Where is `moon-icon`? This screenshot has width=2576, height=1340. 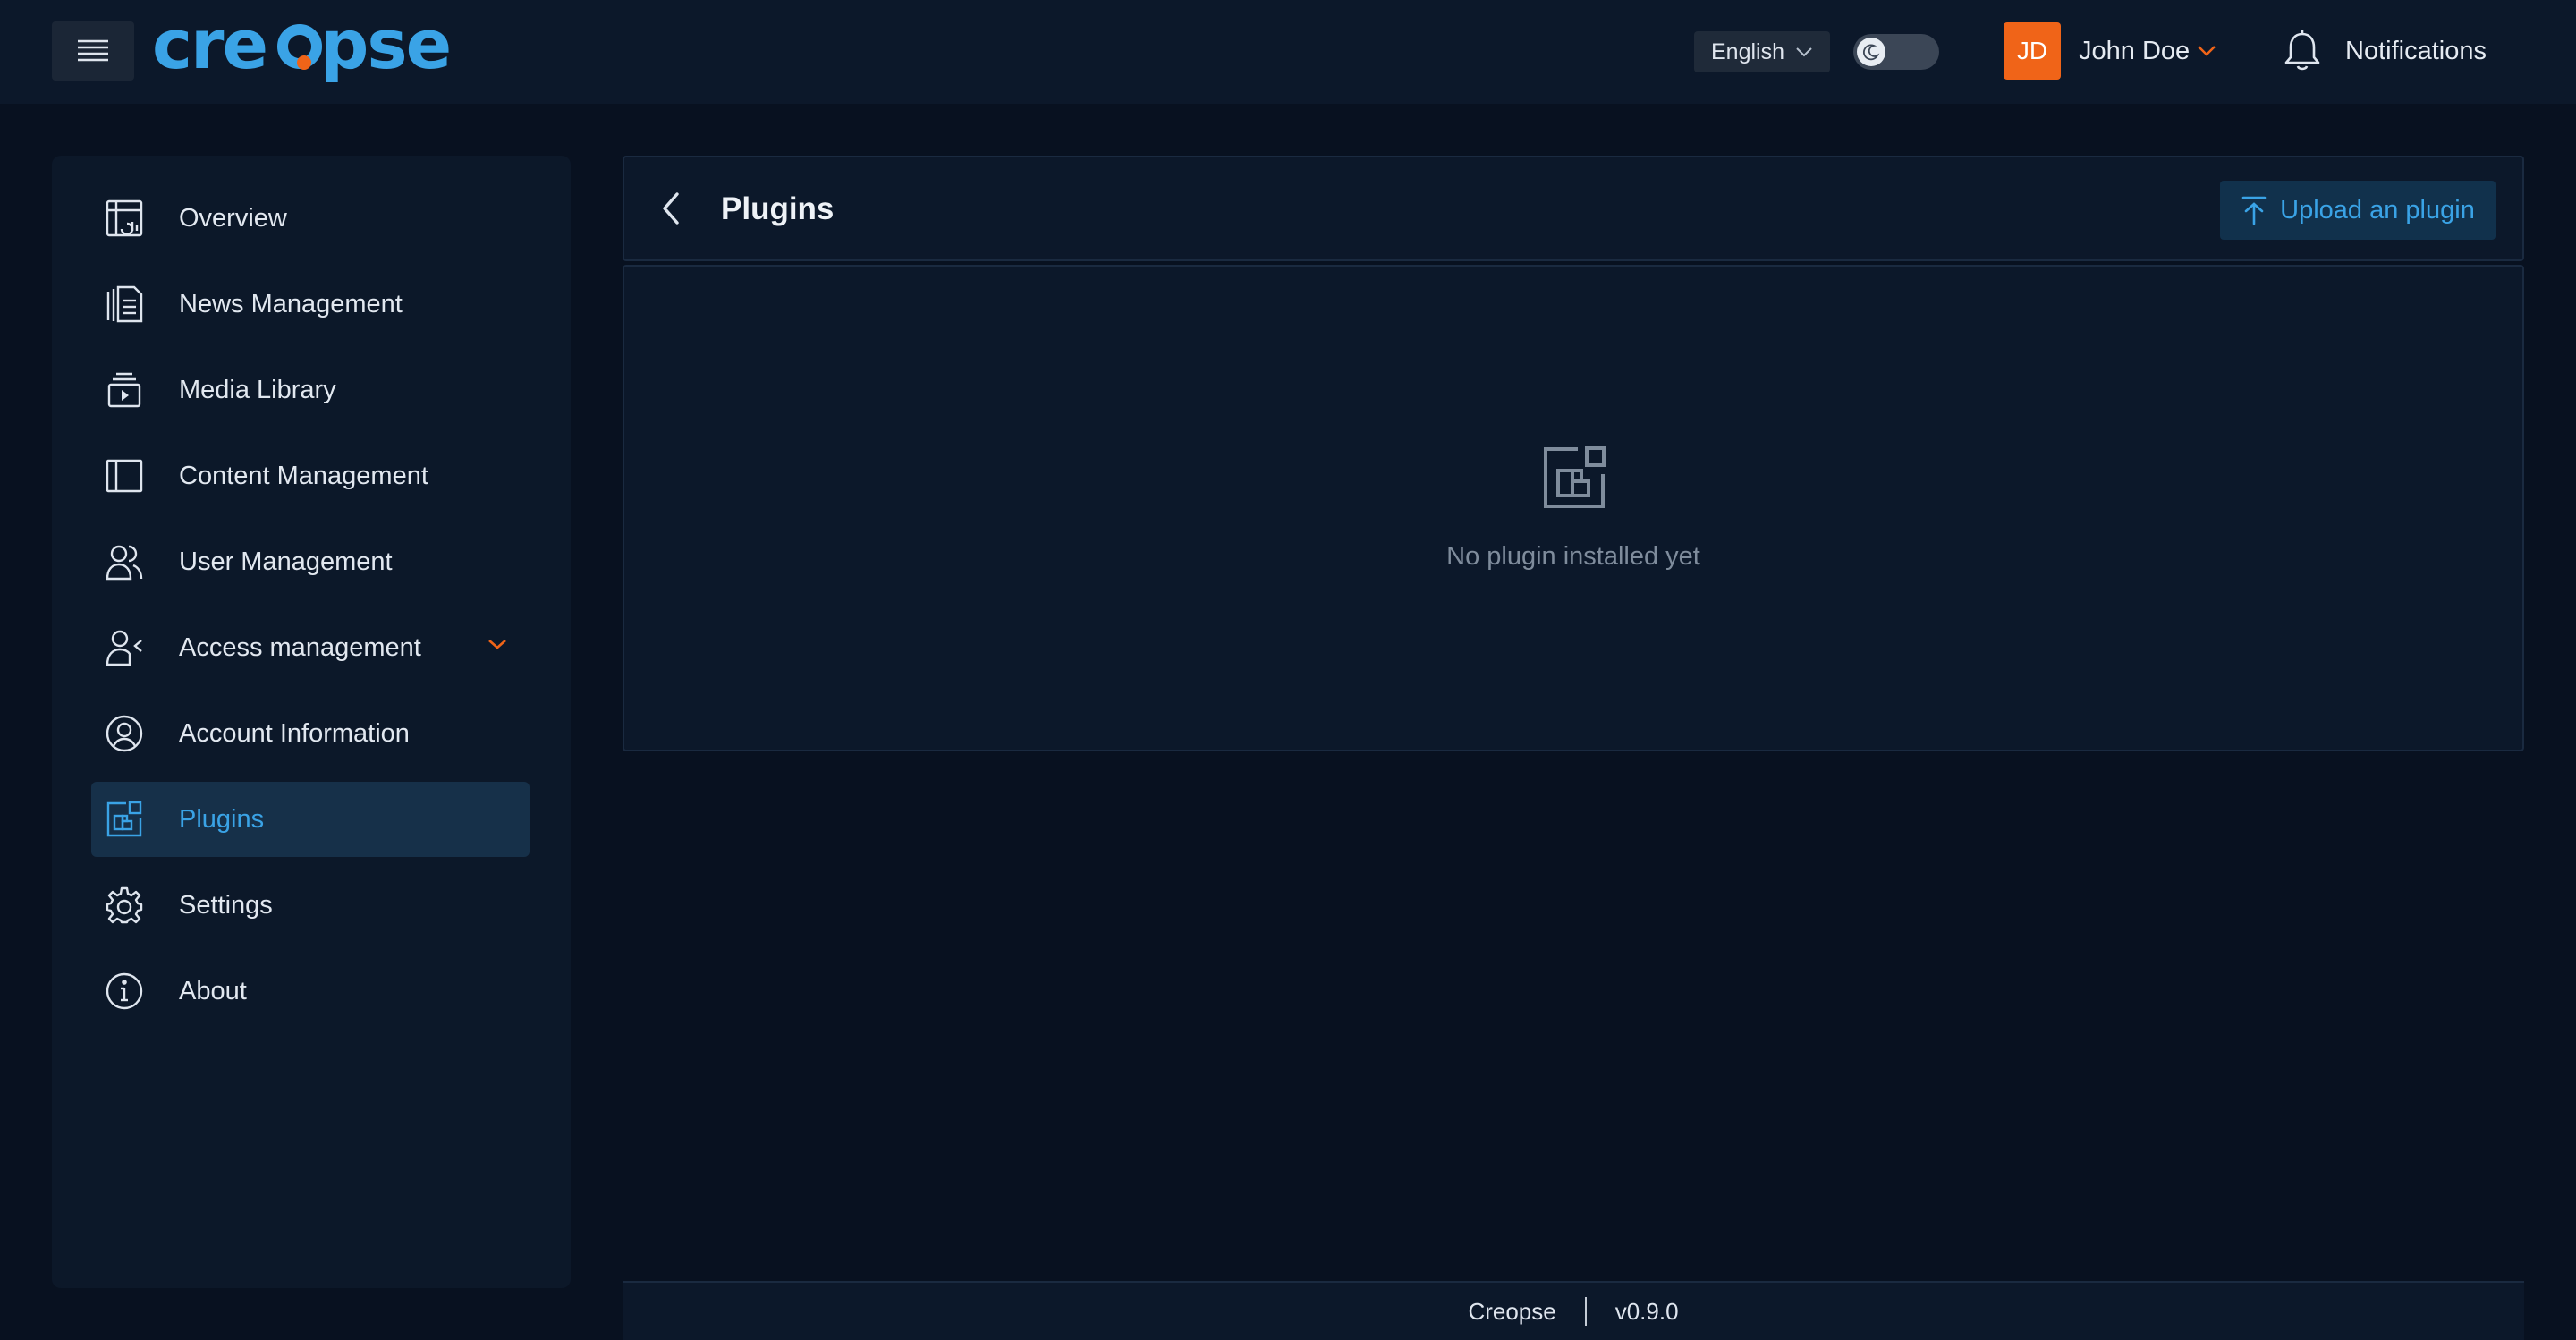
moon-icon is located at coordinates (1871, 52).